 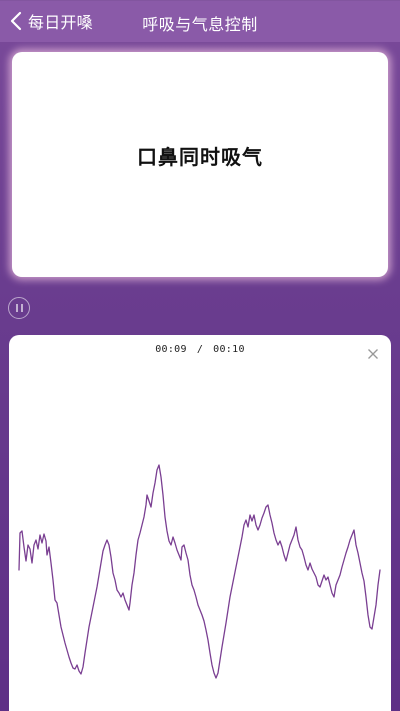 What do you see at coordinates (19, 308) in the screenshot?
I see `pause-button` at bounding box center [19, 308].